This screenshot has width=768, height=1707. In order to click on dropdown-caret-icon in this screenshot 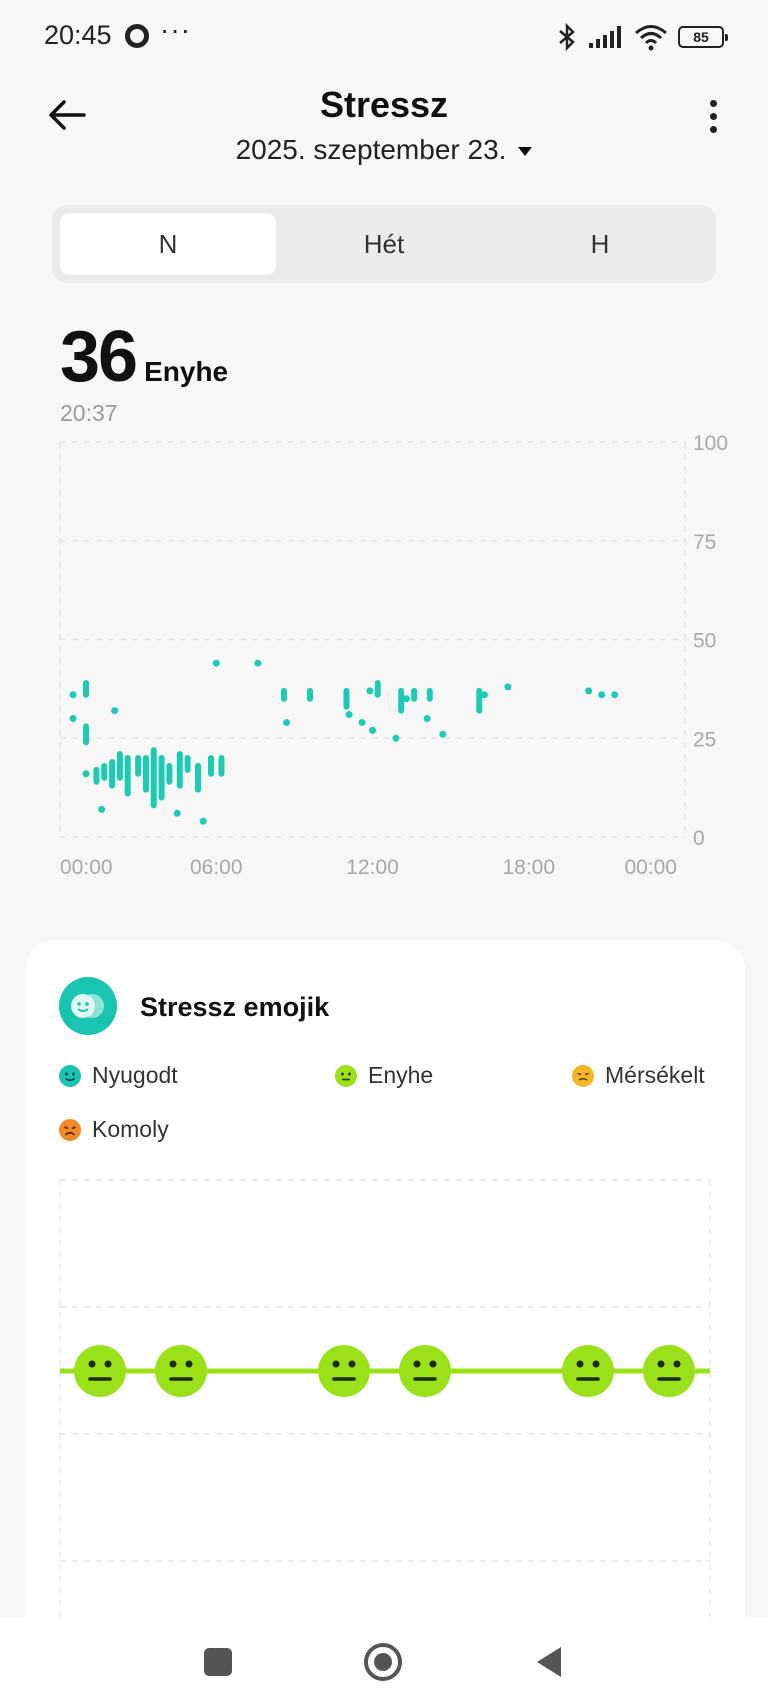, I will do `click(525, 152)`.